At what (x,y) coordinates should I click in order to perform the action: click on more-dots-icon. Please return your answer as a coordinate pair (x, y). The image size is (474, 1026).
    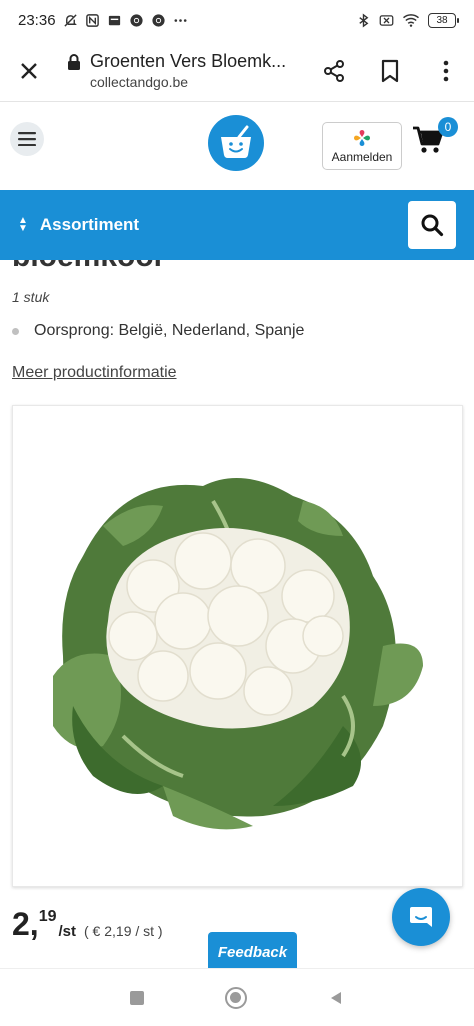
    Looking at the image, I should click on (180, 20).